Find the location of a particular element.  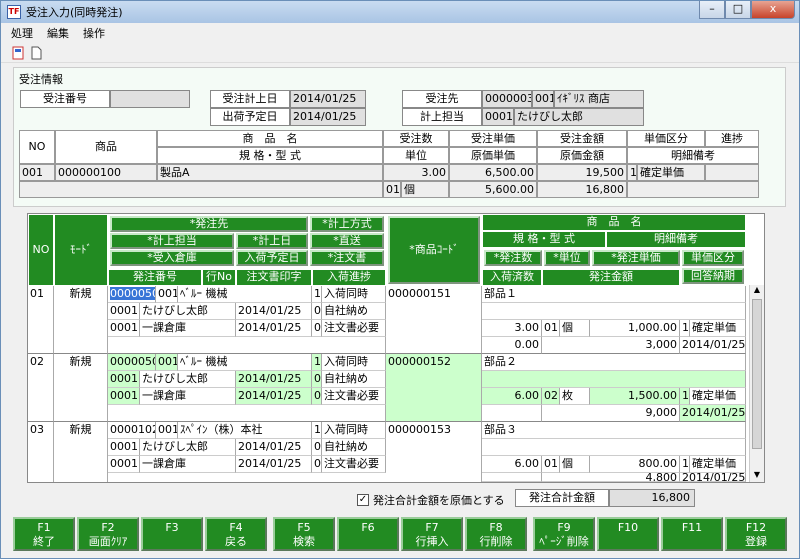

direct-ship-button: *直送 is located at coordinates (347, 241).